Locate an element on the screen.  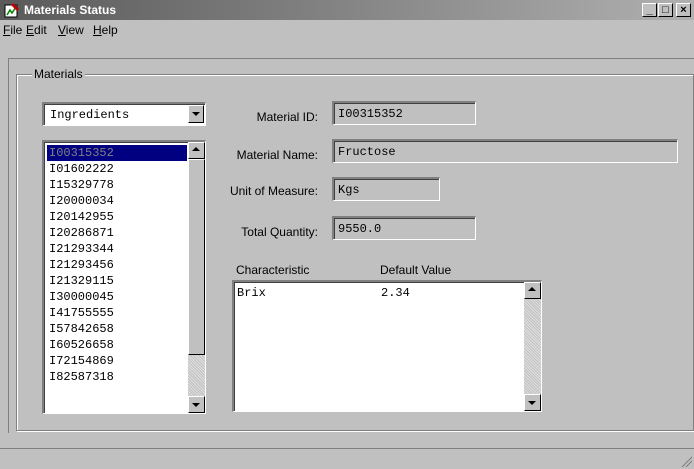
maximize-icon: □ is located at coordinates (665, 10).